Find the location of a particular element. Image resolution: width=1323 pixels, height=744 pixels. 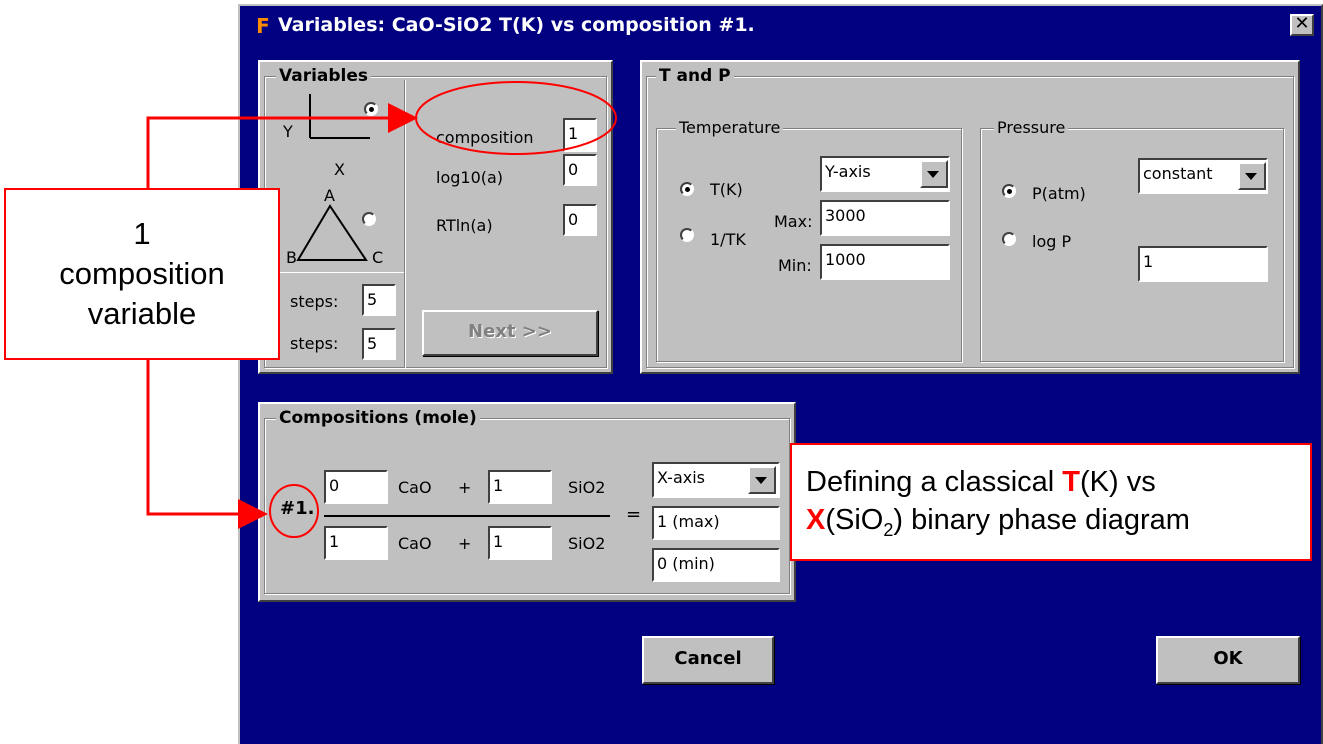

close-button: ✕ is located at coordinates (1302, 25).